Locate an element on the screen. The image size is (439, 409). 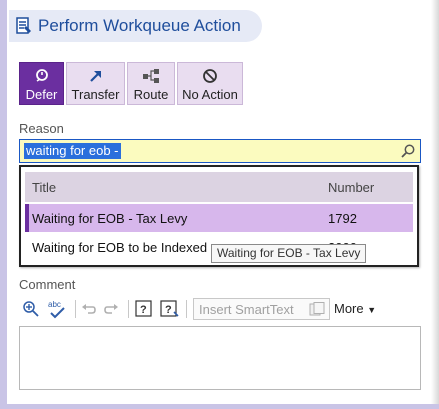
column-header-number: Number is located at coordinates (351, 187).